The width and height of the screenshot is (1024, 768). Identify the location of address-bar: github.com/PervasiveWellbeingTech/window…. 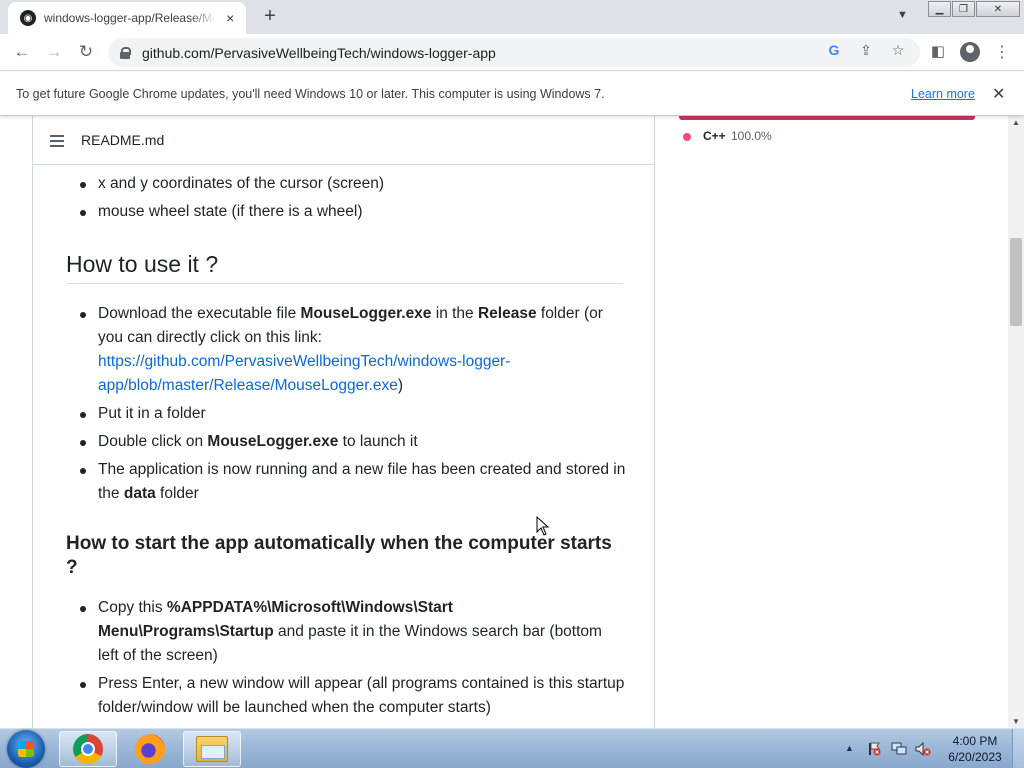
(514, 52).